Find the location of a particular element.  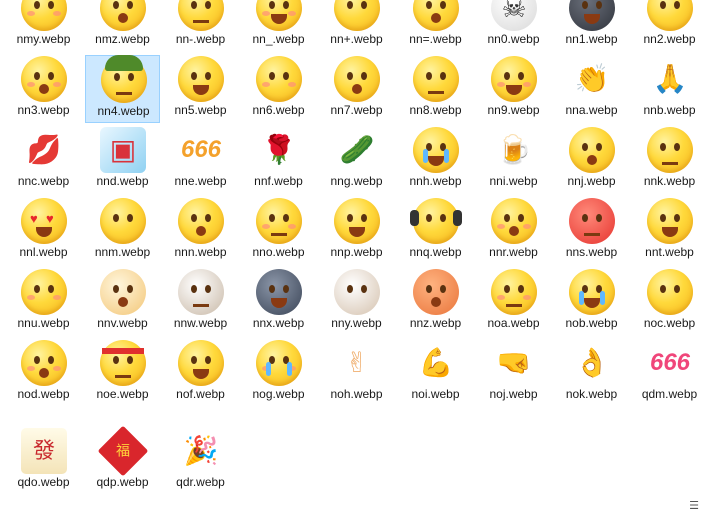

file-item: nny.webp is located at coordinates (356, 302).